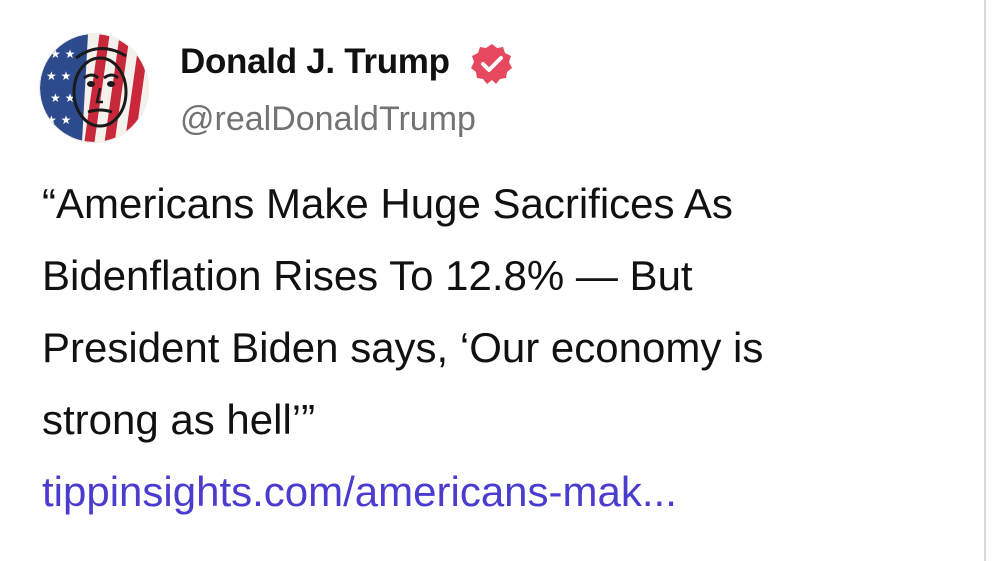 The image size is (1000, 561). I want to click on verified-badge-icon, so click(491, 64).